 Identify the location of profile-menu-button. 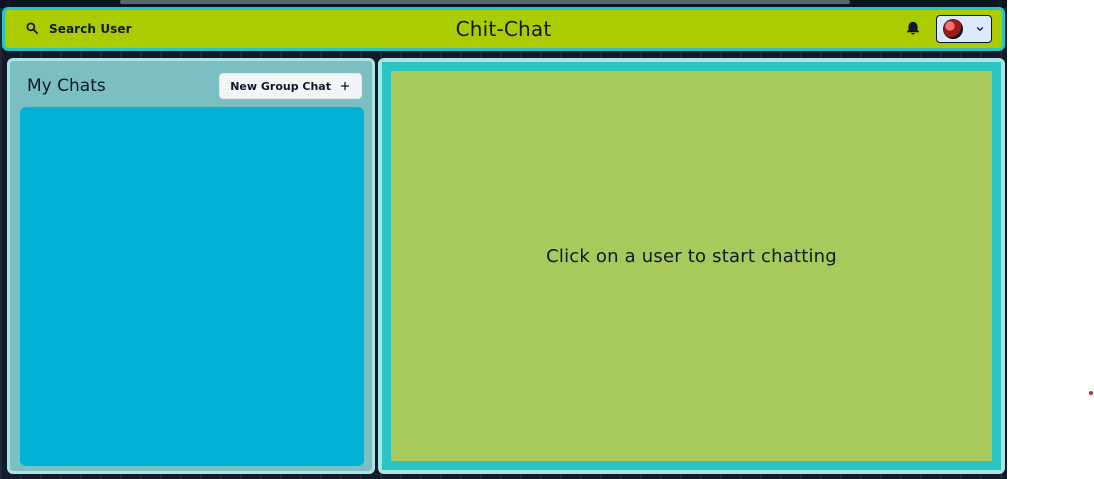
(964, 29).